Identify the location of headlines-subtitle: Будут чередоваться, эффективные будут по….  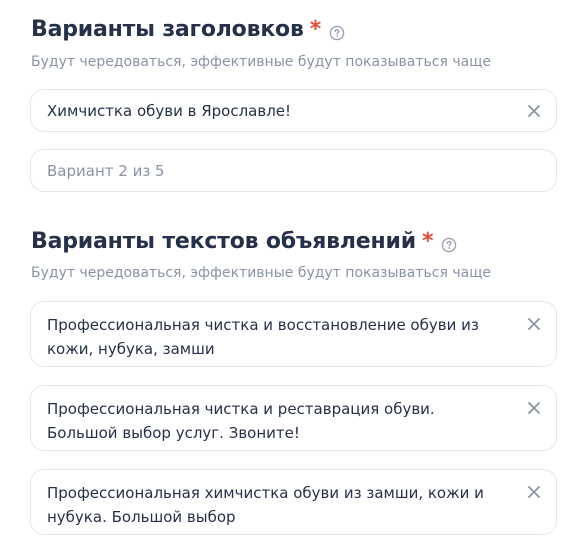
(261, 62).